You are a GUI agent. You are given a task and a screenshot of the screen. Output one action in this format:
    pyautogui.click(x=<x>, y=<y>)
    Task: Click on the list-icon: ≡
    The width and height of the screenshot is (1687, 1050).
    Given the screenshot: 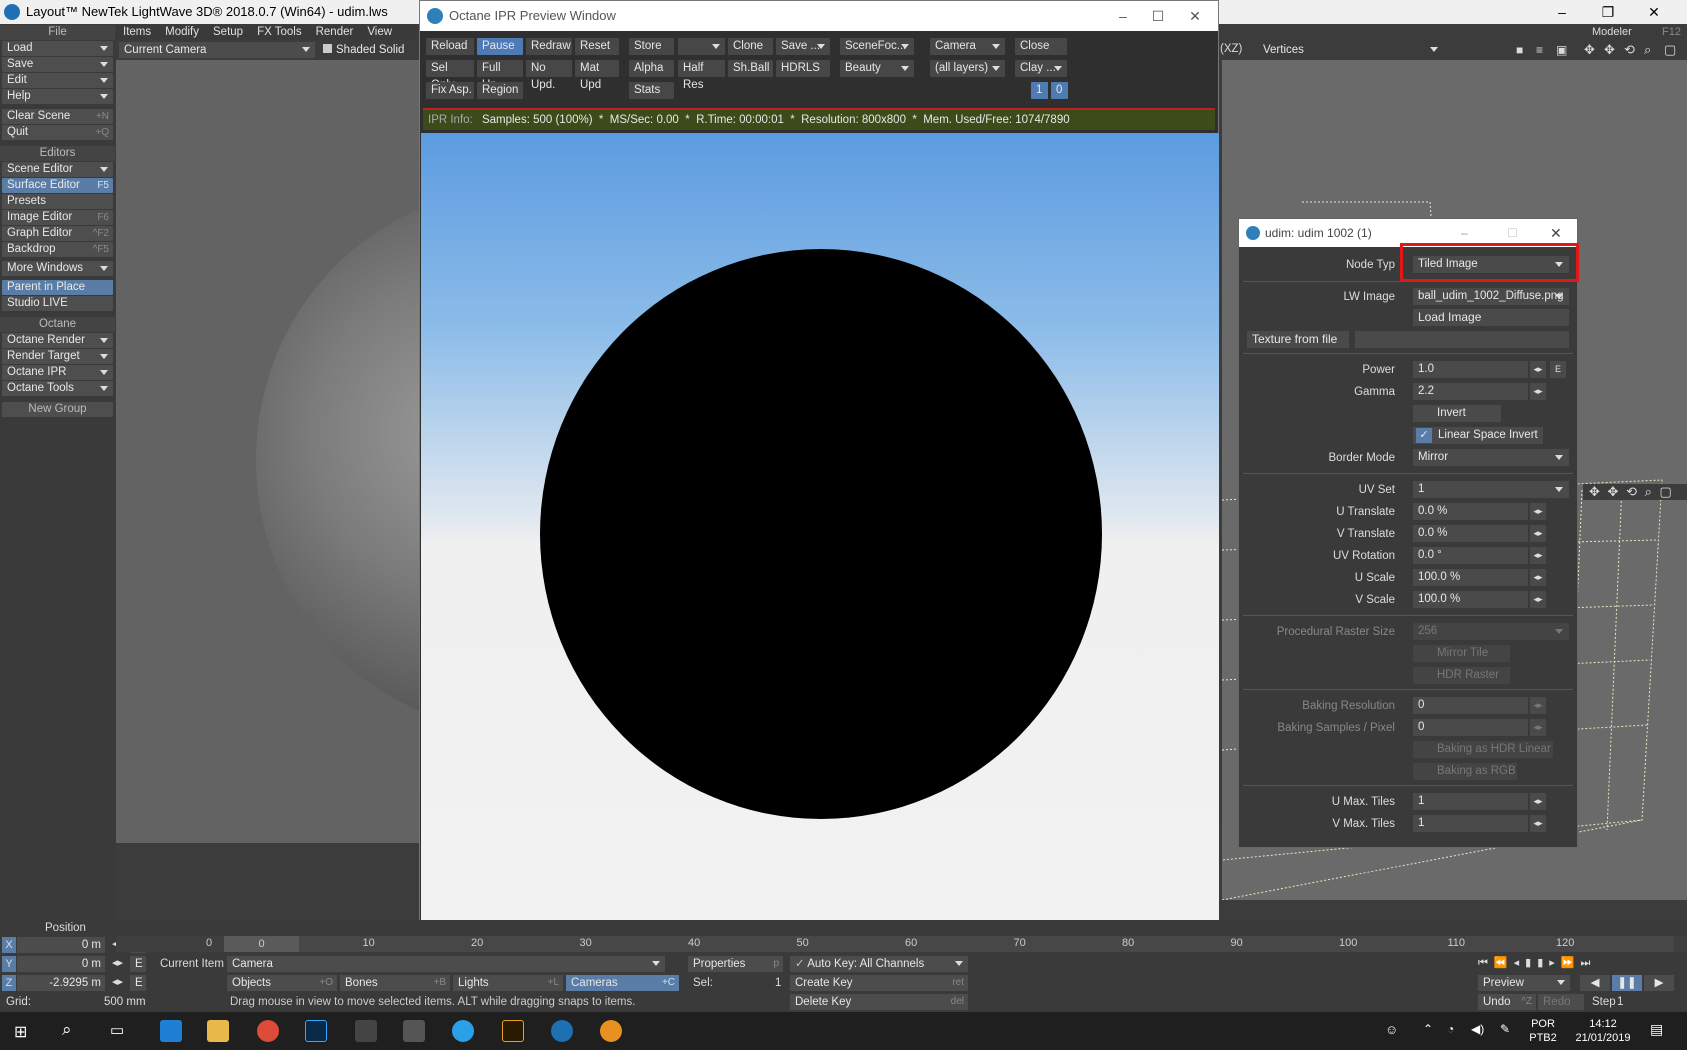 What is the action you would take?
    pyautogui.click(x=1539, y=50)
    